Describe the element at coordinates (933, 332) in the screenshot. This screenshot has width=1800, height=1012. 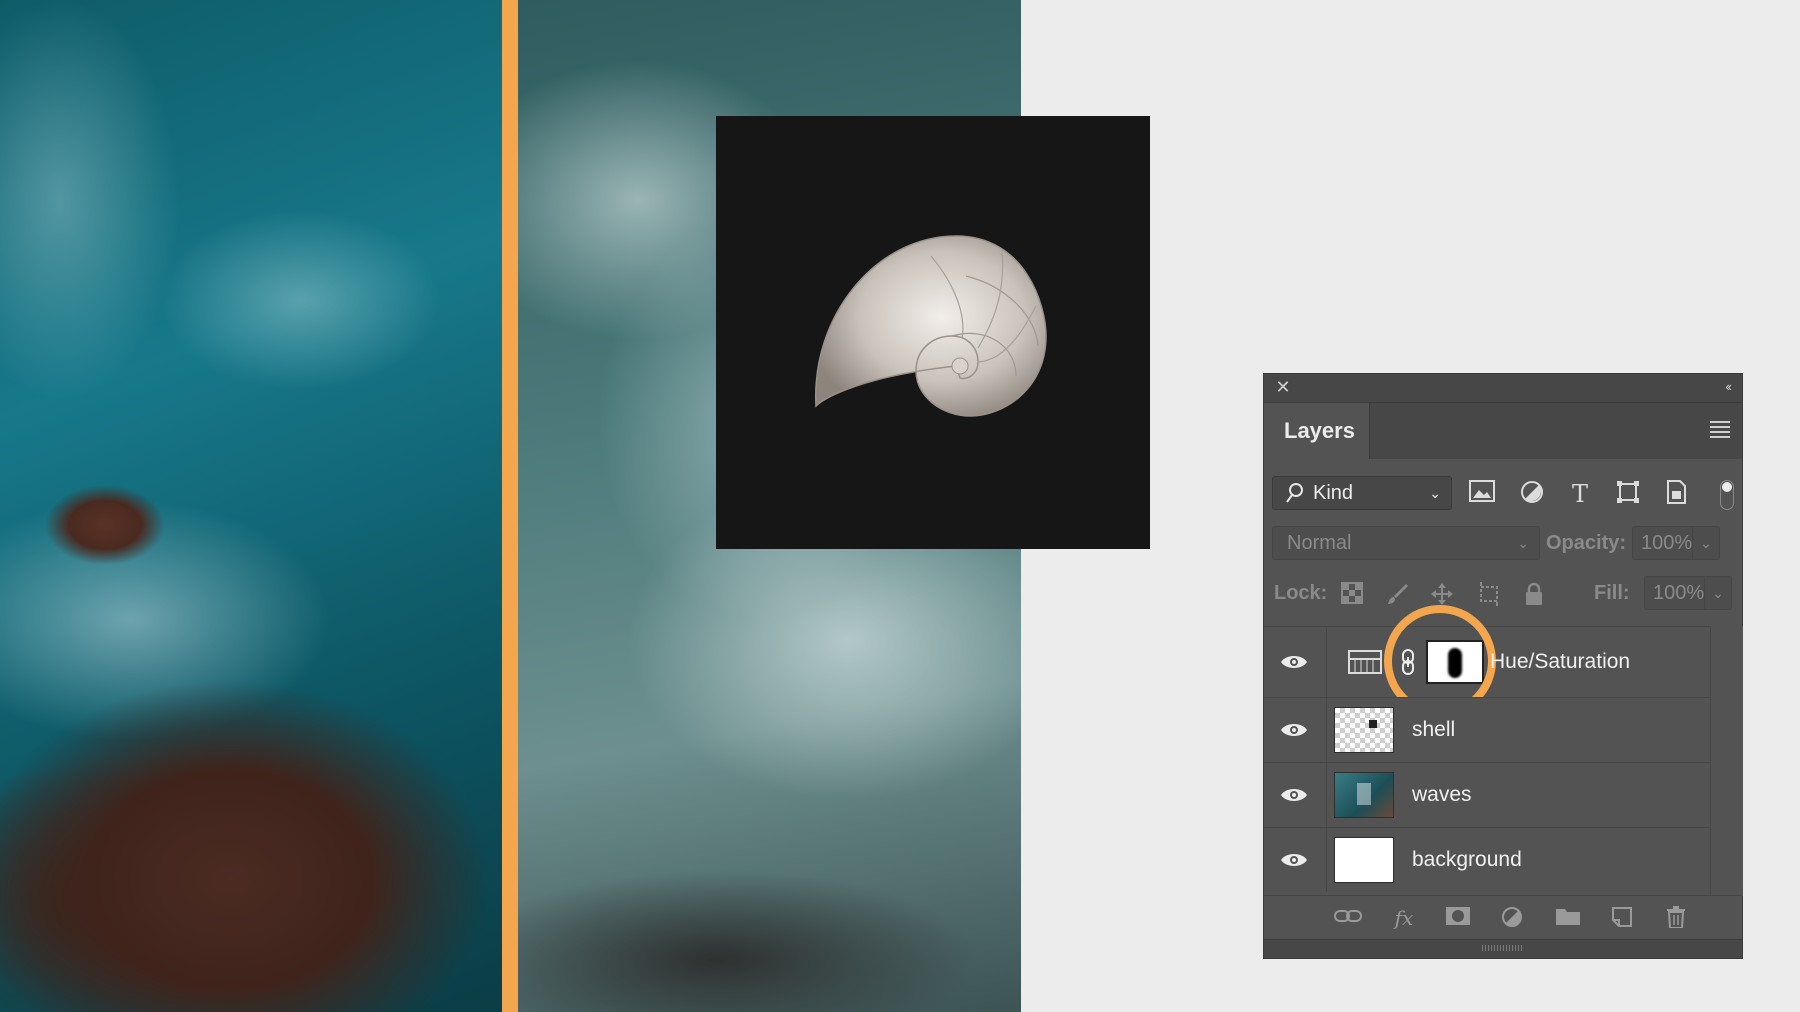
I see `nautilus-shell-image` at that location.